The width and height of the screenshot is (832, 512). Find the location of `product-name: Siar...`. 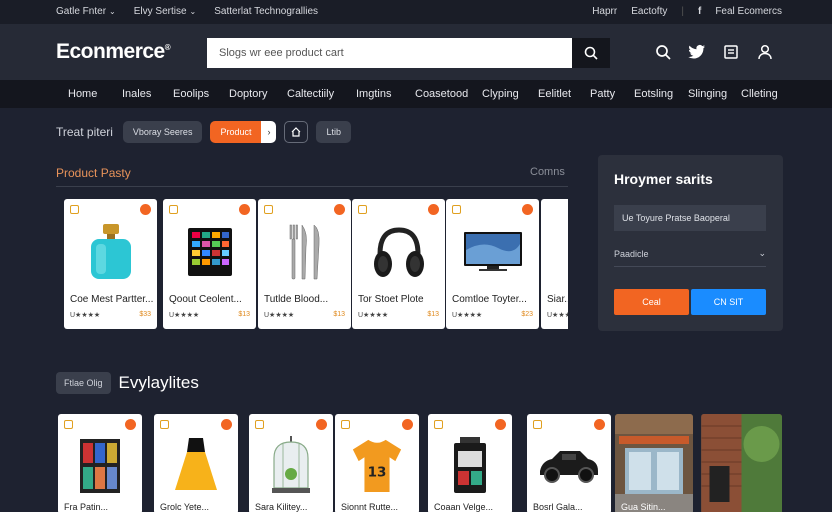

product-name: Siar... is located at coordinates (557, 299).